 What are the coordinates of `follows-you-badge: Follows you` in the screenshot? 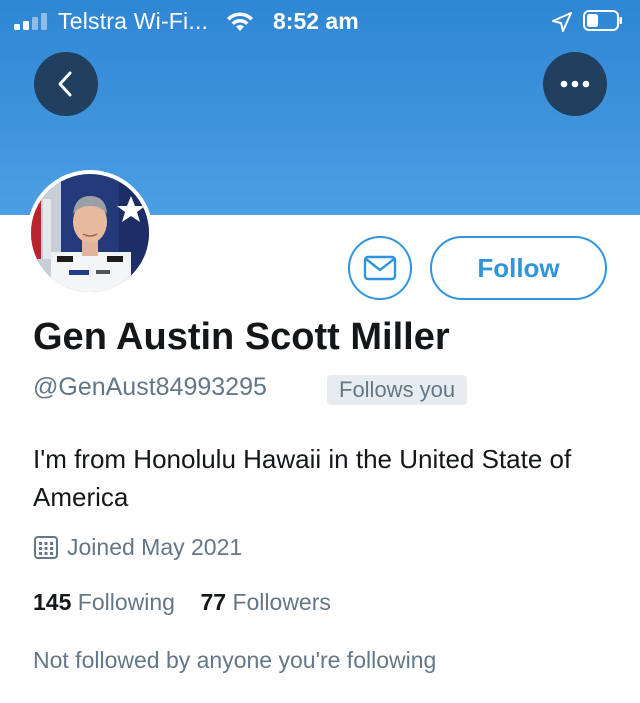 It's located at (397, 390).